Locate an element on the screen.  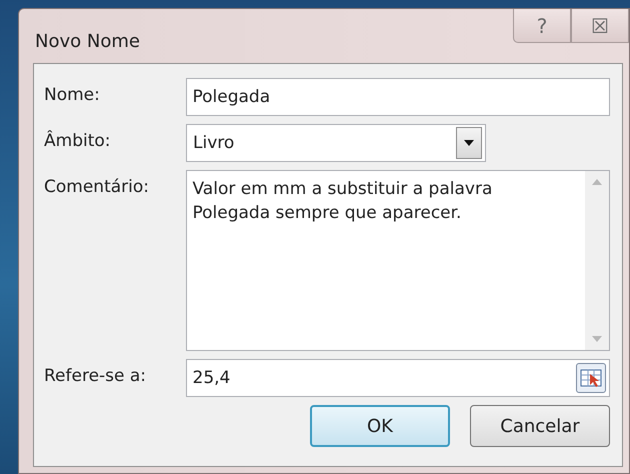
range-select-button is located at coordinates (591, 378).